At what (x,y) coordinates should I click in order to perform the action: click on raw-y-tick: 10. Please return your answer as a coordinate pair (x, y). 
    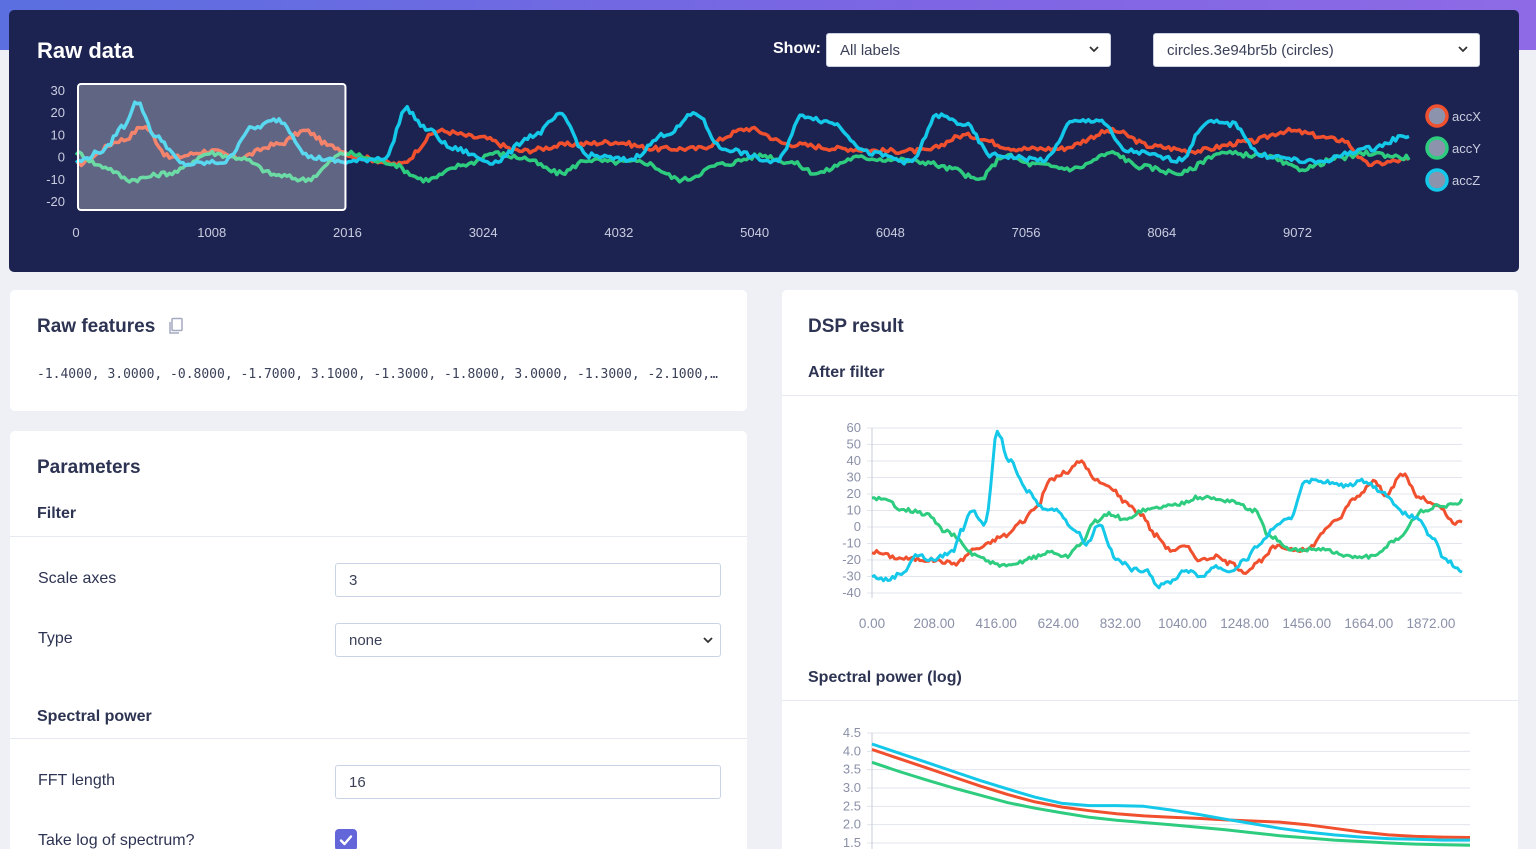
    Looking at the image, I should click on (58, 134).